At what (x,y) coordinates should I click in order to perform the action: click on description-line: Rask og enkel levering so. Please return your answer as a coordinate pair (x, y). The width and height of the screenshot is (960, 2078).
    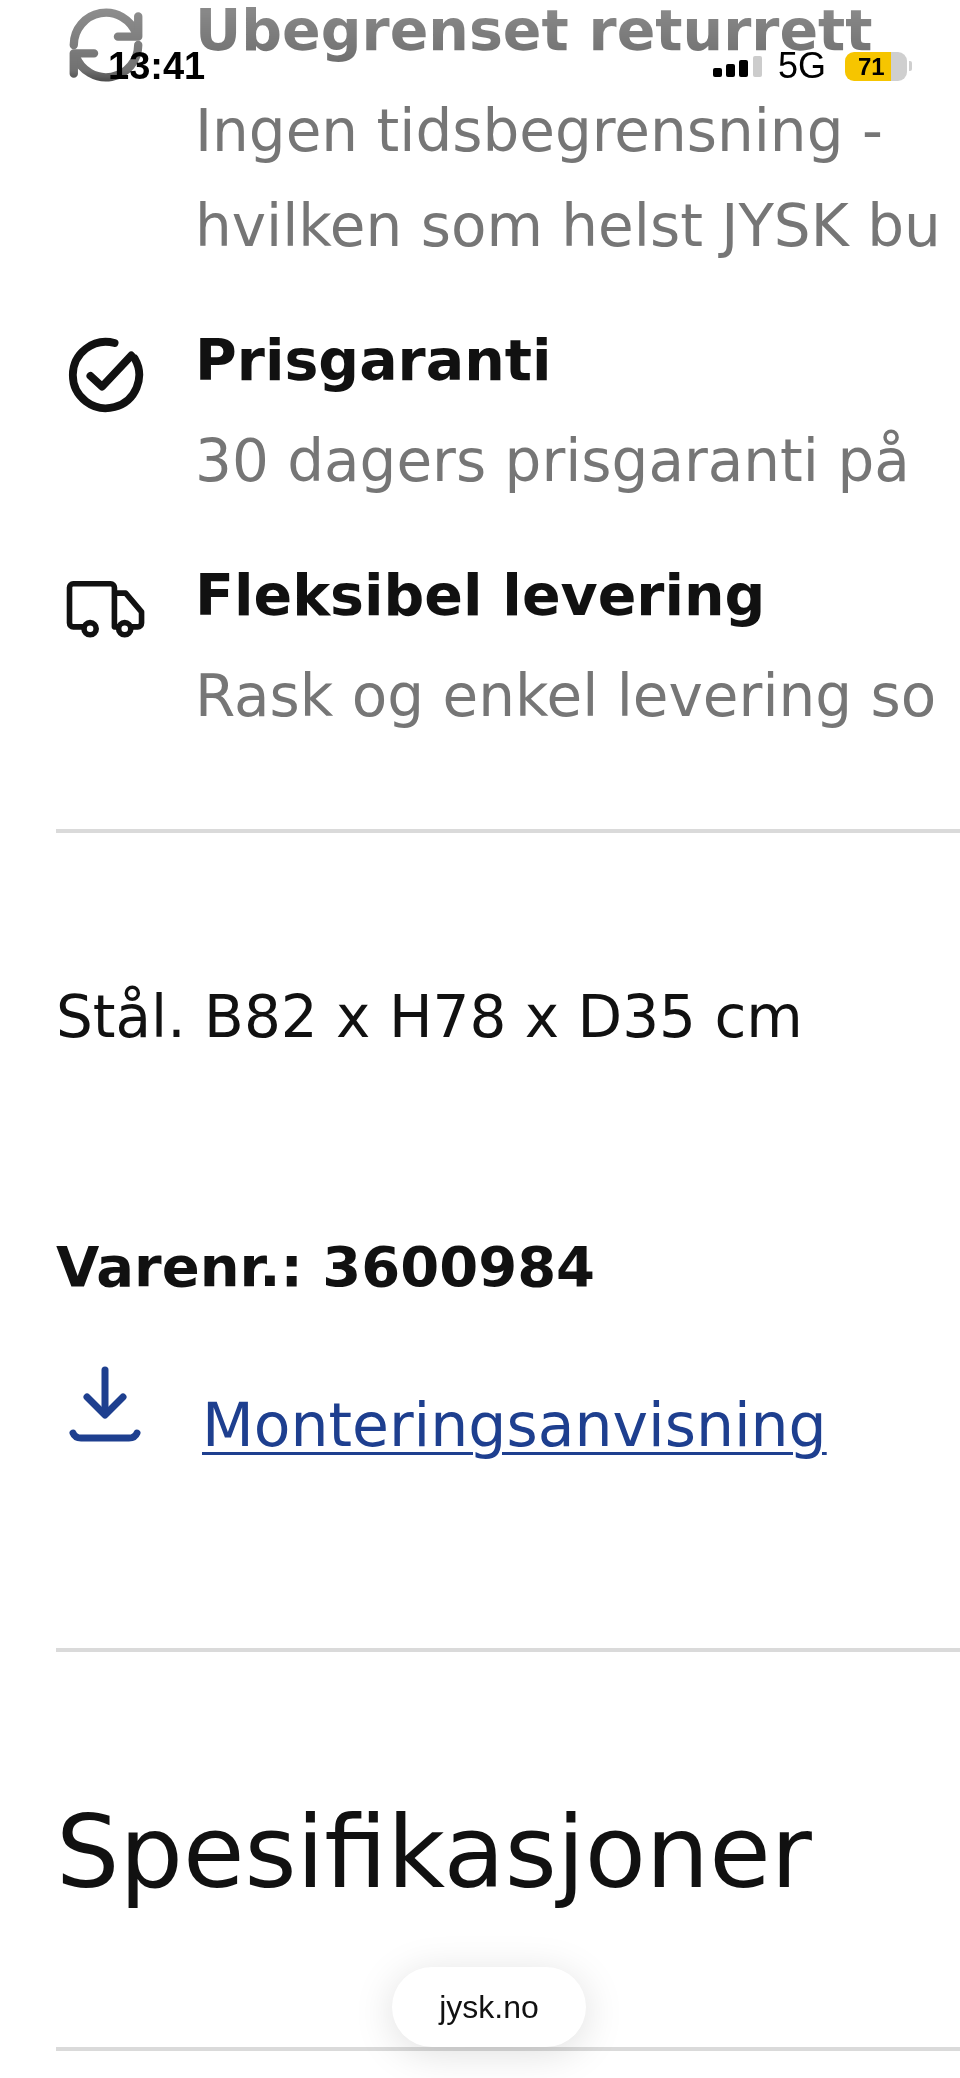
    Looking at the image, I should click on (566, 696).